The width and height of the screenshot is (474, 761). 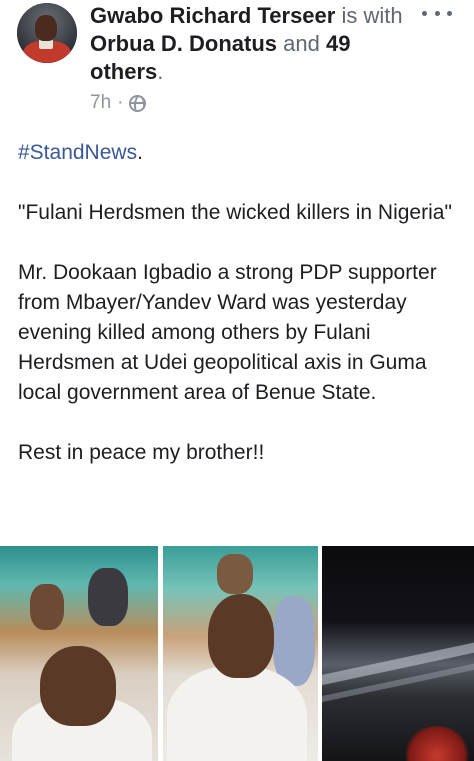 I want to click on author-avatar, so click(x=47, y=33).